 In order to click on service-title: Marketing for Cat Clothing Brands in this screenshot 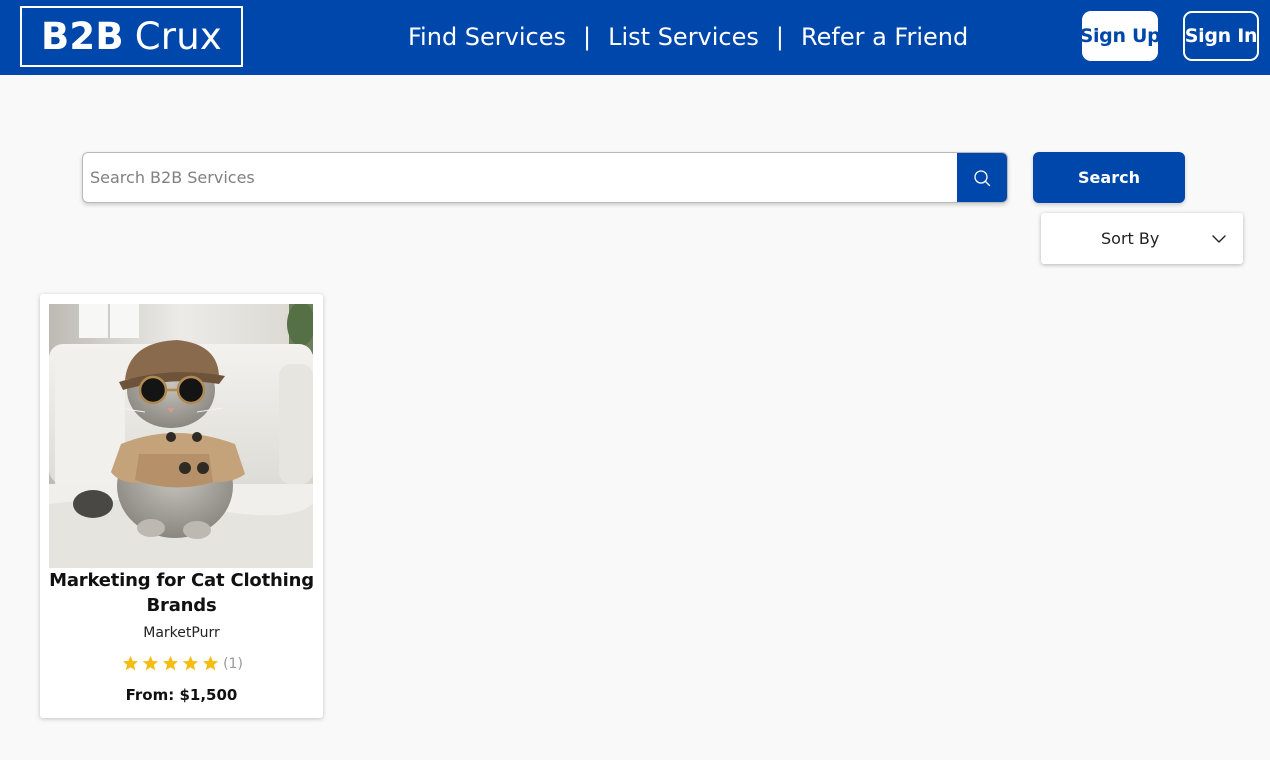, I will do `click(181, 593)`.